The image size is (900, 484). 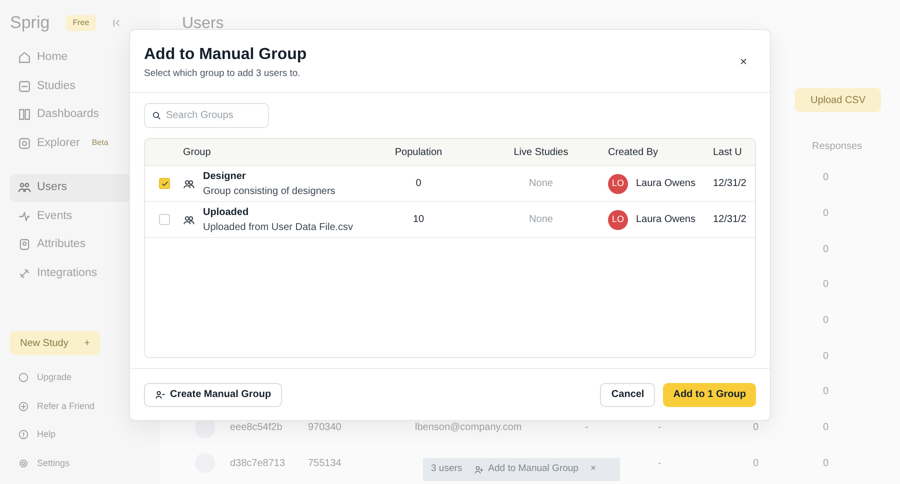 What do you see at coordinates (269, 191) in the screenshot?
I see `group-description: Group consisting of designers` at bounding box center [269, 191].